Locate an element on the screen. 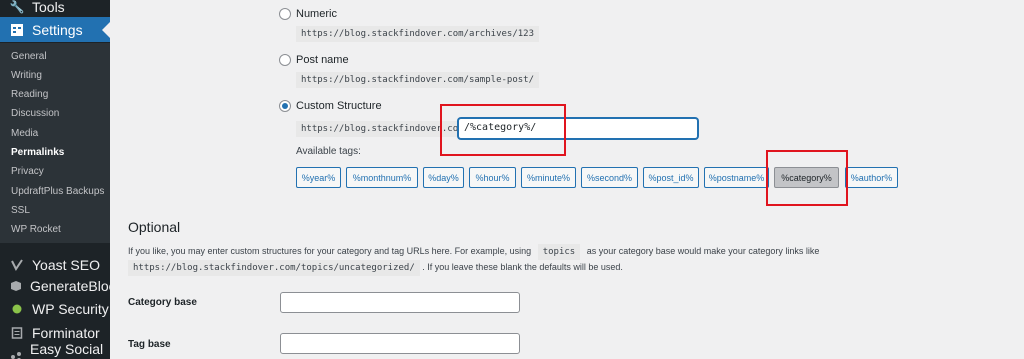 The height and width of the screenshot is (359, 1024). menu-tools: 🔧 Tools is located at coordinates (55, 7).